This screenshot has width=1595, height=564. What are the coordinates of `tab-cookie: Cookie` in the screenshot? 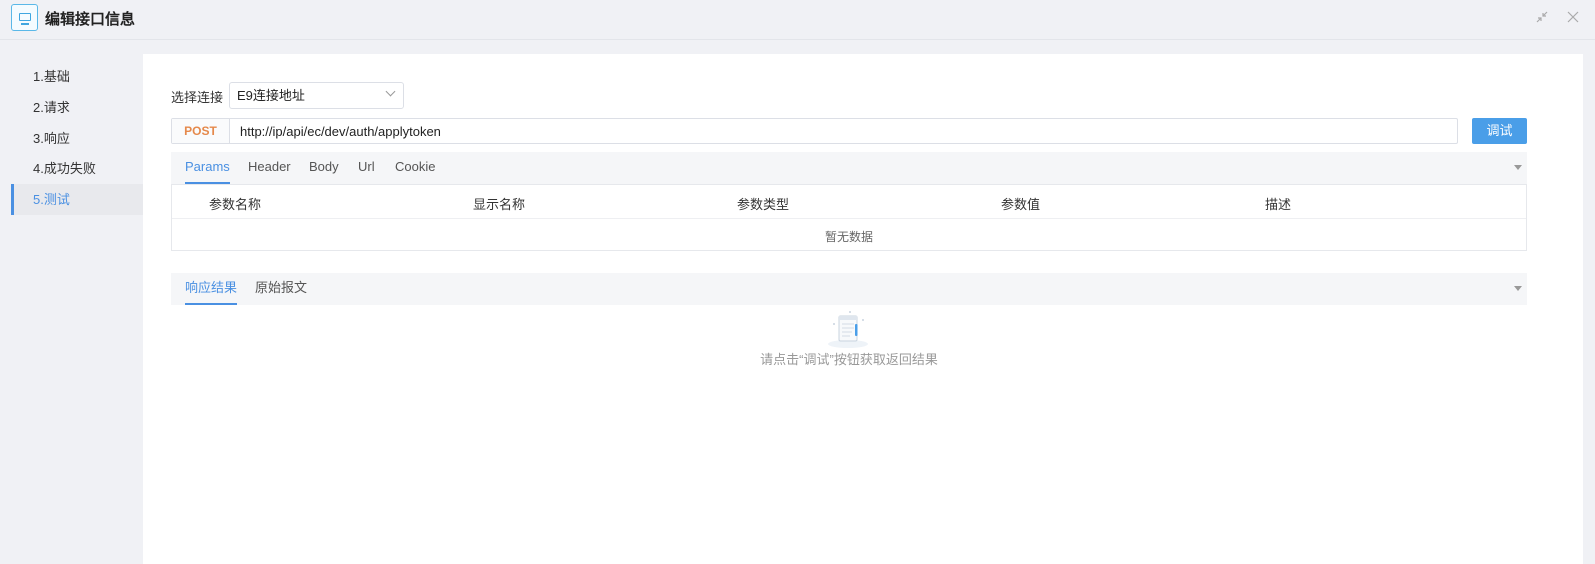 It's located at (415, 168).